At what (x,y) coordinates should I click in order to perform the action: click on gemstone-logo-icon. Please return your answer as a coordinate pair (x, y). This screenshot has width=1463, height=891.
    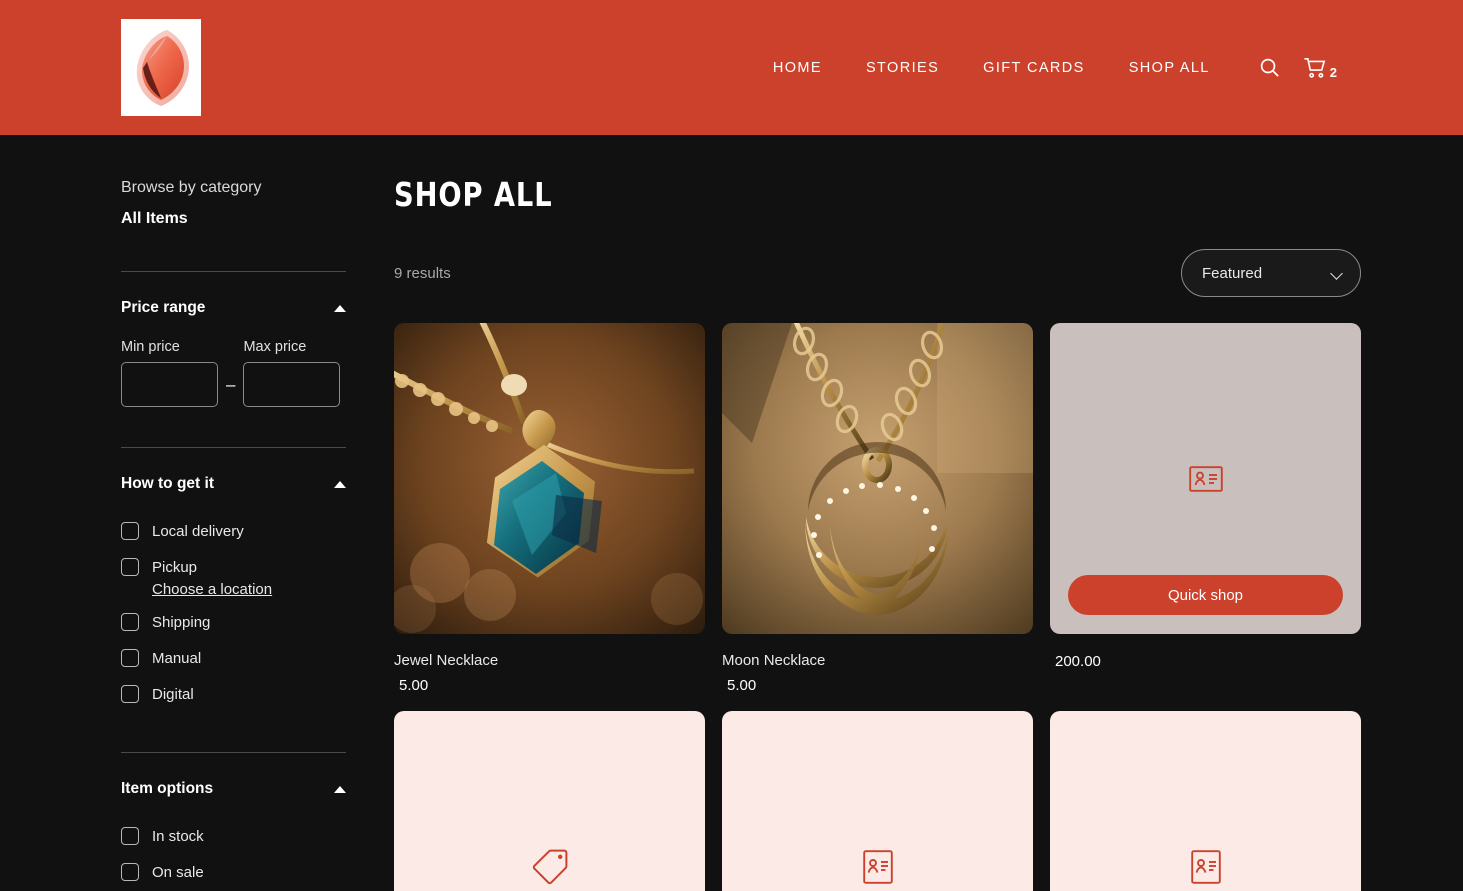
    Looking at the image, I should click on (162, 67).